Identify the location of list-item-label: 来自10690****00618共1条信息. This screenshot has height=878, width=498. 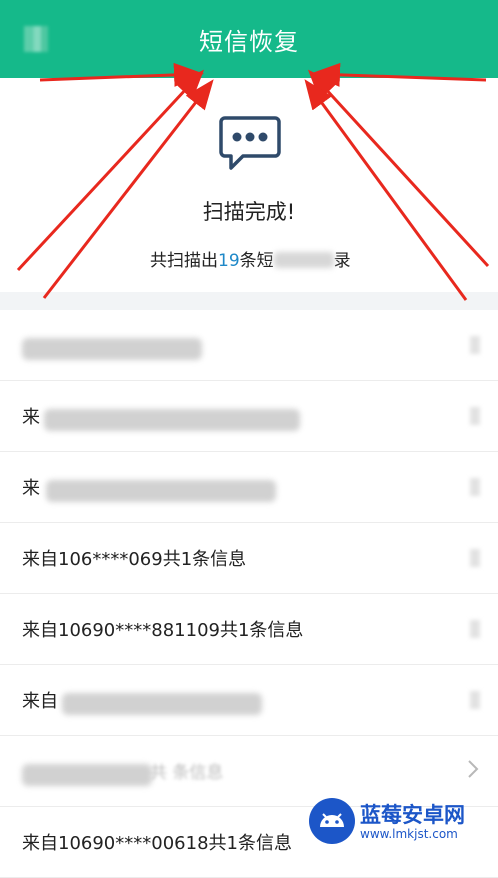
(157, 843).